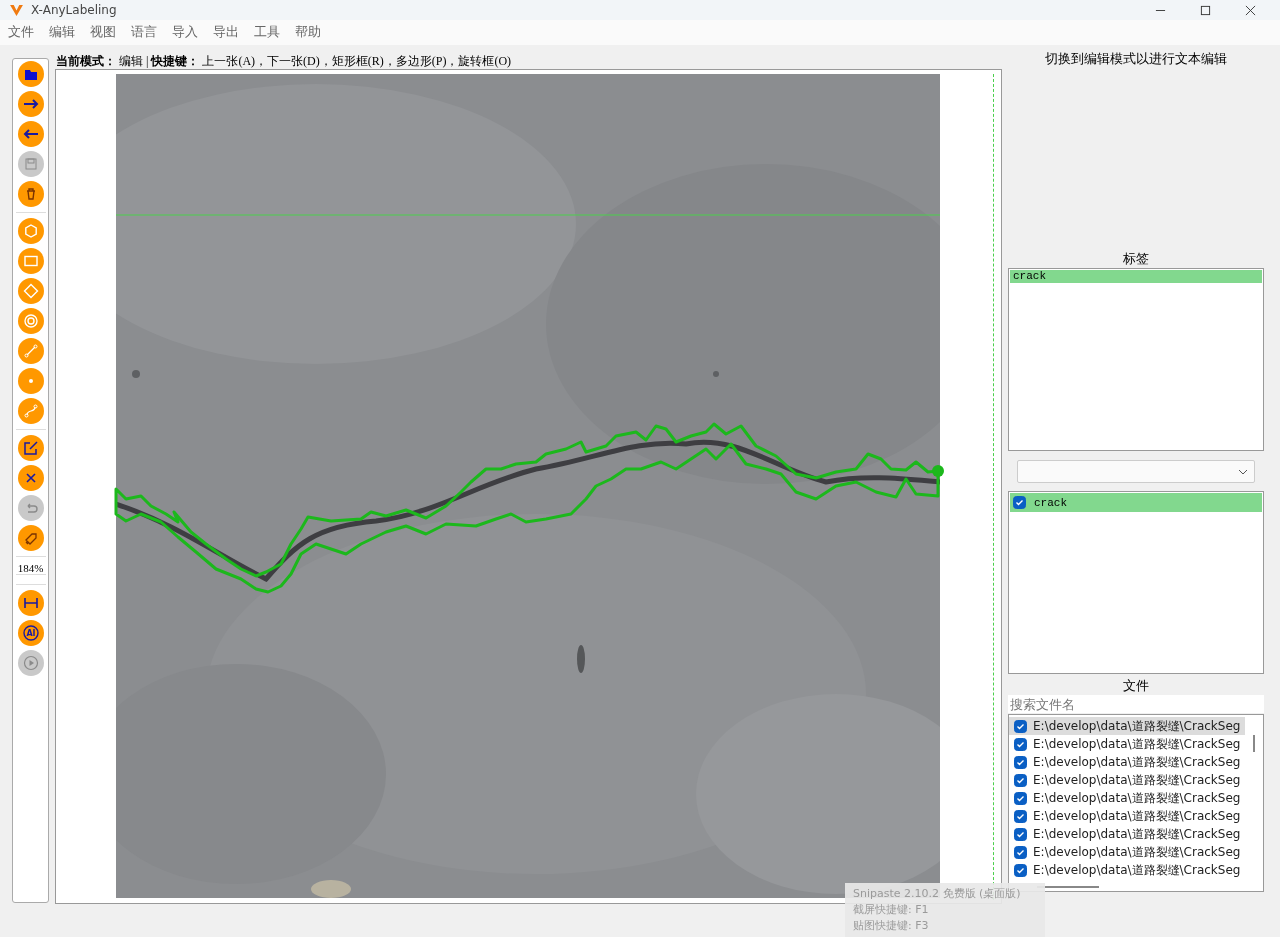  What do you see at coordinates (1136, 259) in the screenshot?
I see `section-title: 标签` at bounding box center [1136, 259].